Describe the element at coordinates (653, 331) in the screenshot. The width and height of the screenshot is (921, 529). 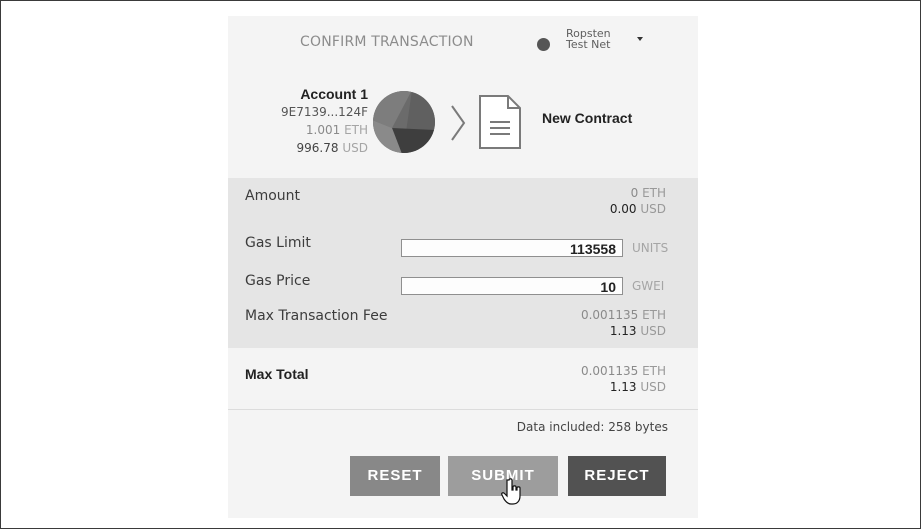
I see `max-fee-usd-unit: USD` at that location.